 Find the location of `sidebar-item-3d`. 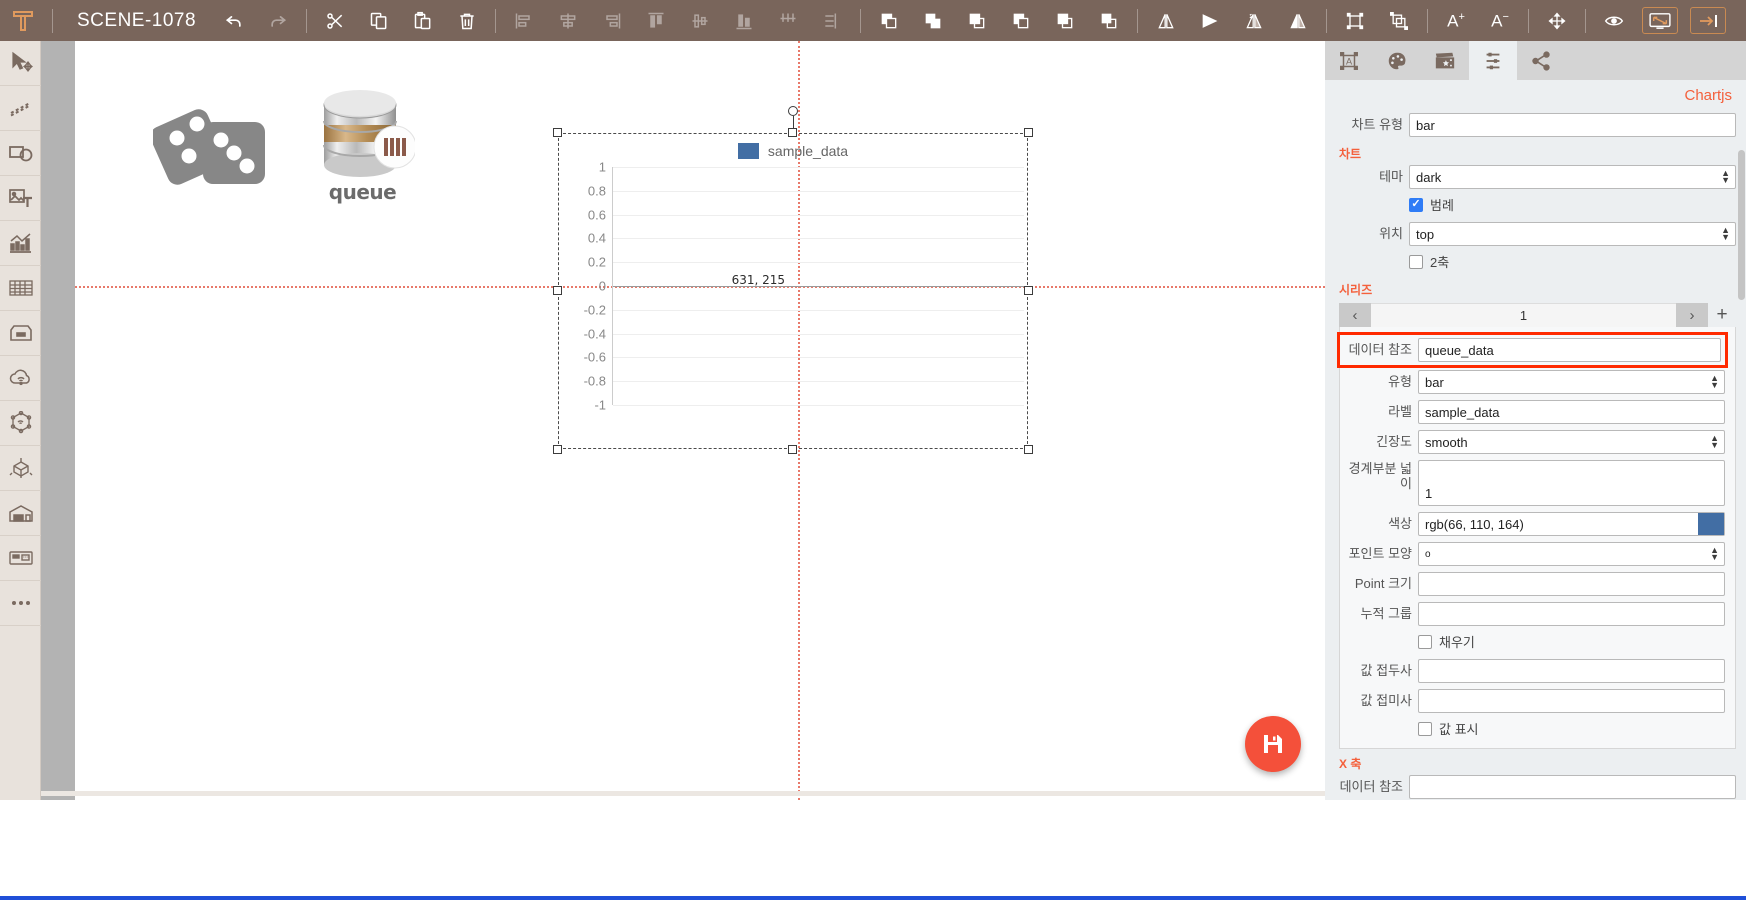

sidebar-item-3d is located at coordinates (20, 468).